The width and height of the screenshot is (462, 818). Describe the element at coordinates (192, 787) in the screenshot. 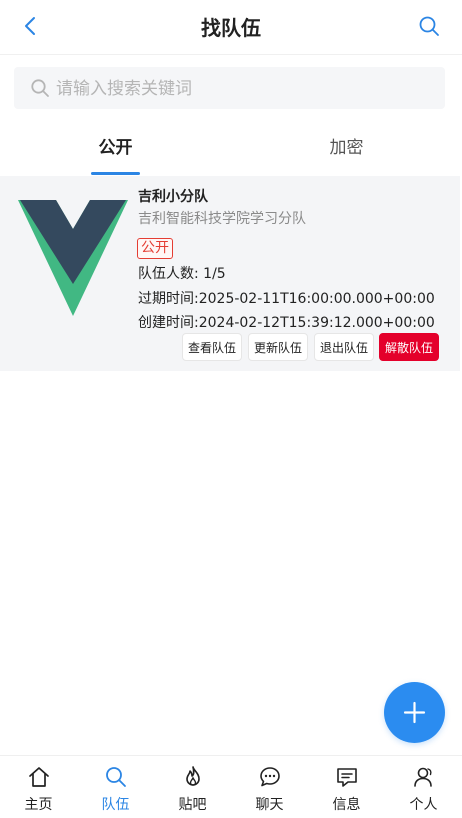

I see `tabbar-item-forum: 贴吧` at that location.